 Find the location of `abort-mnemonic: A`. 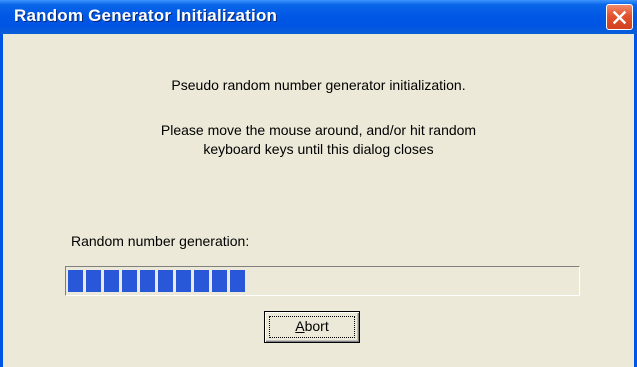

abort-mnemonic: A is located at coordinates (300, 326).